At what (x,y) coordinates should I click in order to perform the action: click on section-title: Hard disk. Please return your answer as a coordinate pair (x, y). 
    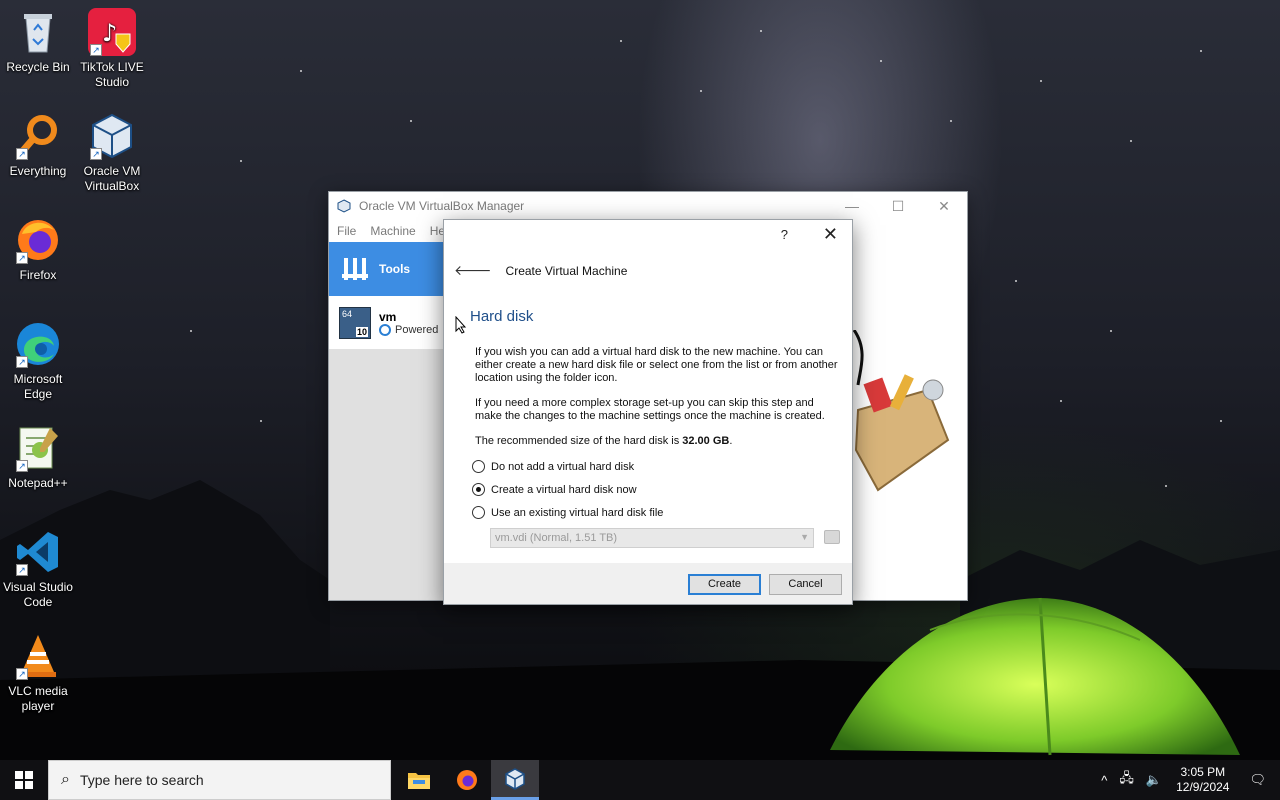
    Looking at the image, I should click on (502, 316).